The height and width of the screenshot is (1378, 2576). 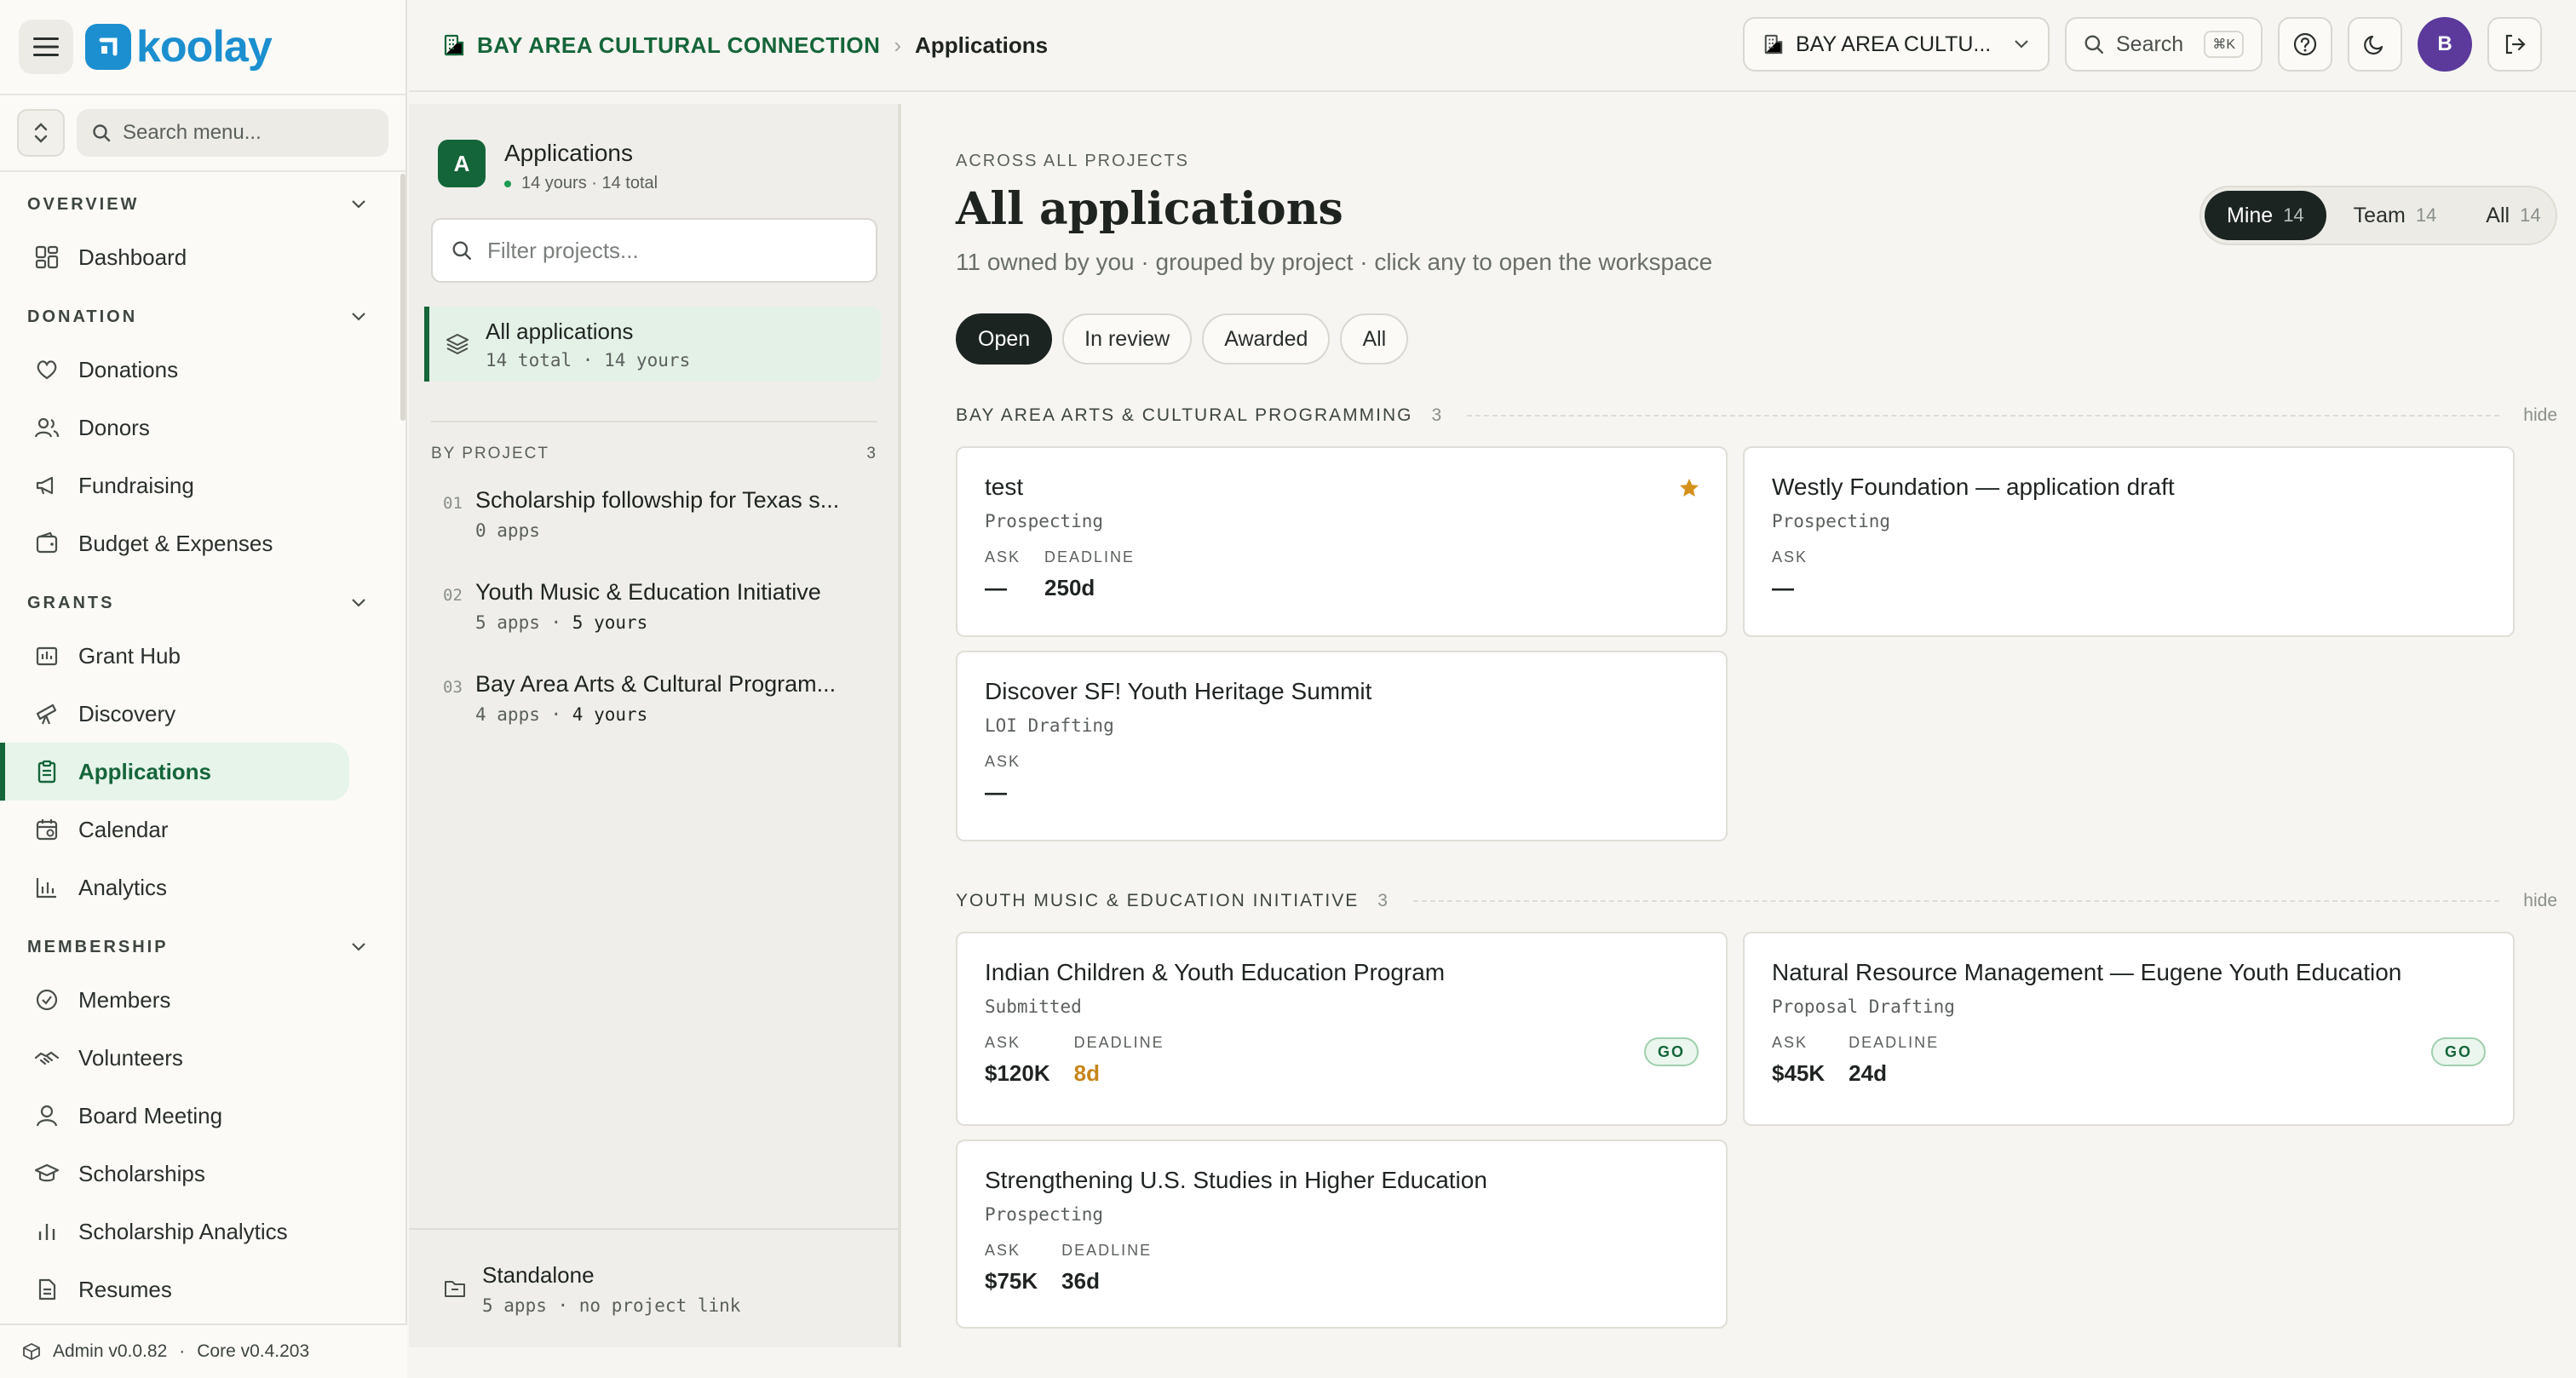 What do you see at coordinates (174, 772) in the screenshot?
I see `sidebar-item-applications: Applications` at bounding box center [174, 772].